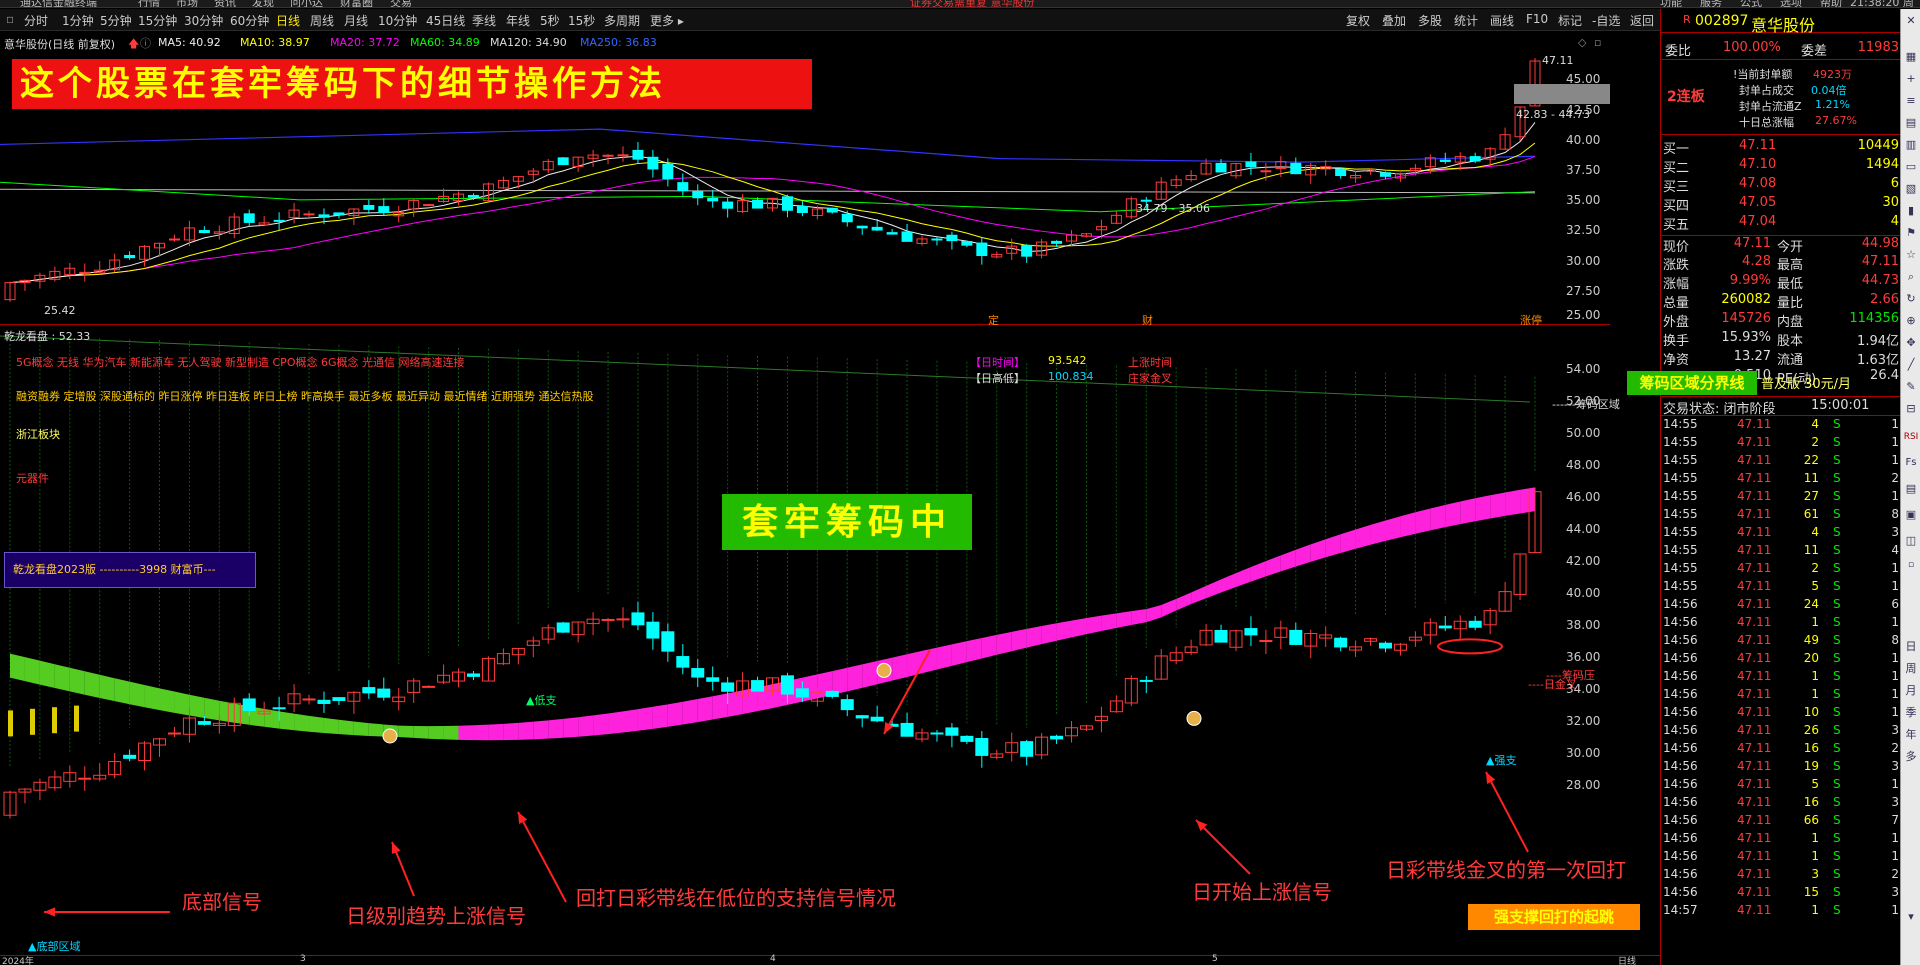 This screenshot has height=965, width=1920. I want to click on period-mini-icon: ▫, so click(1911, 565).